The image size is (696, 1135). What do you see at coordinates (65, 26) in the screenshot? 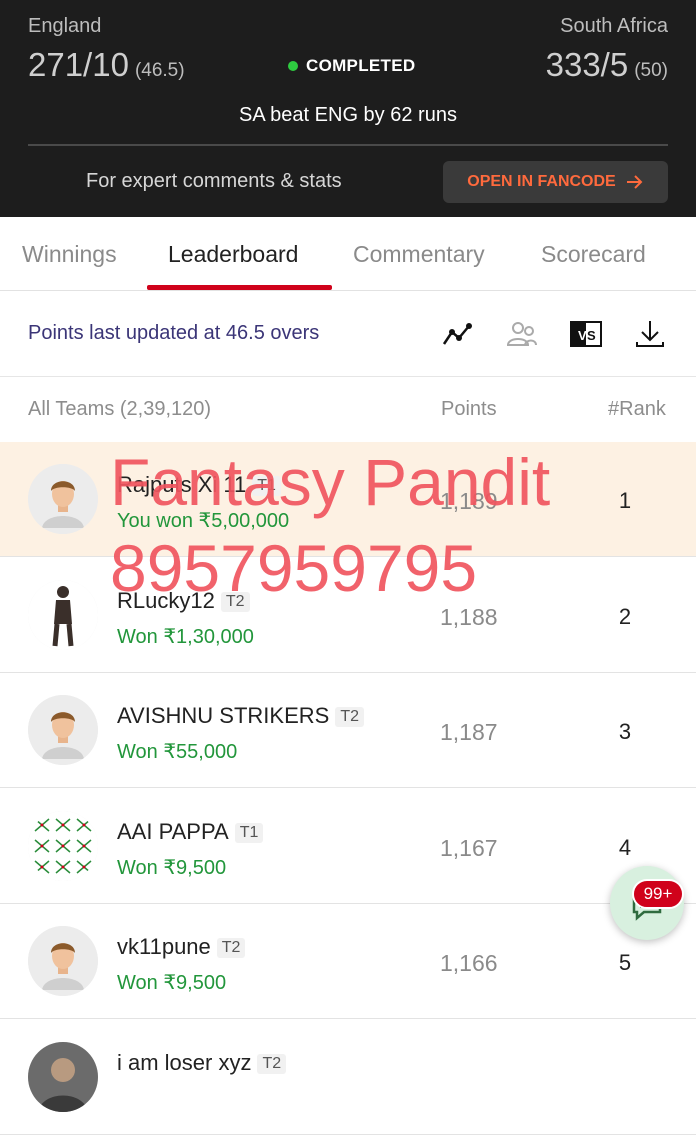
I see `team1-name: England` at bounding box center [65, 26].